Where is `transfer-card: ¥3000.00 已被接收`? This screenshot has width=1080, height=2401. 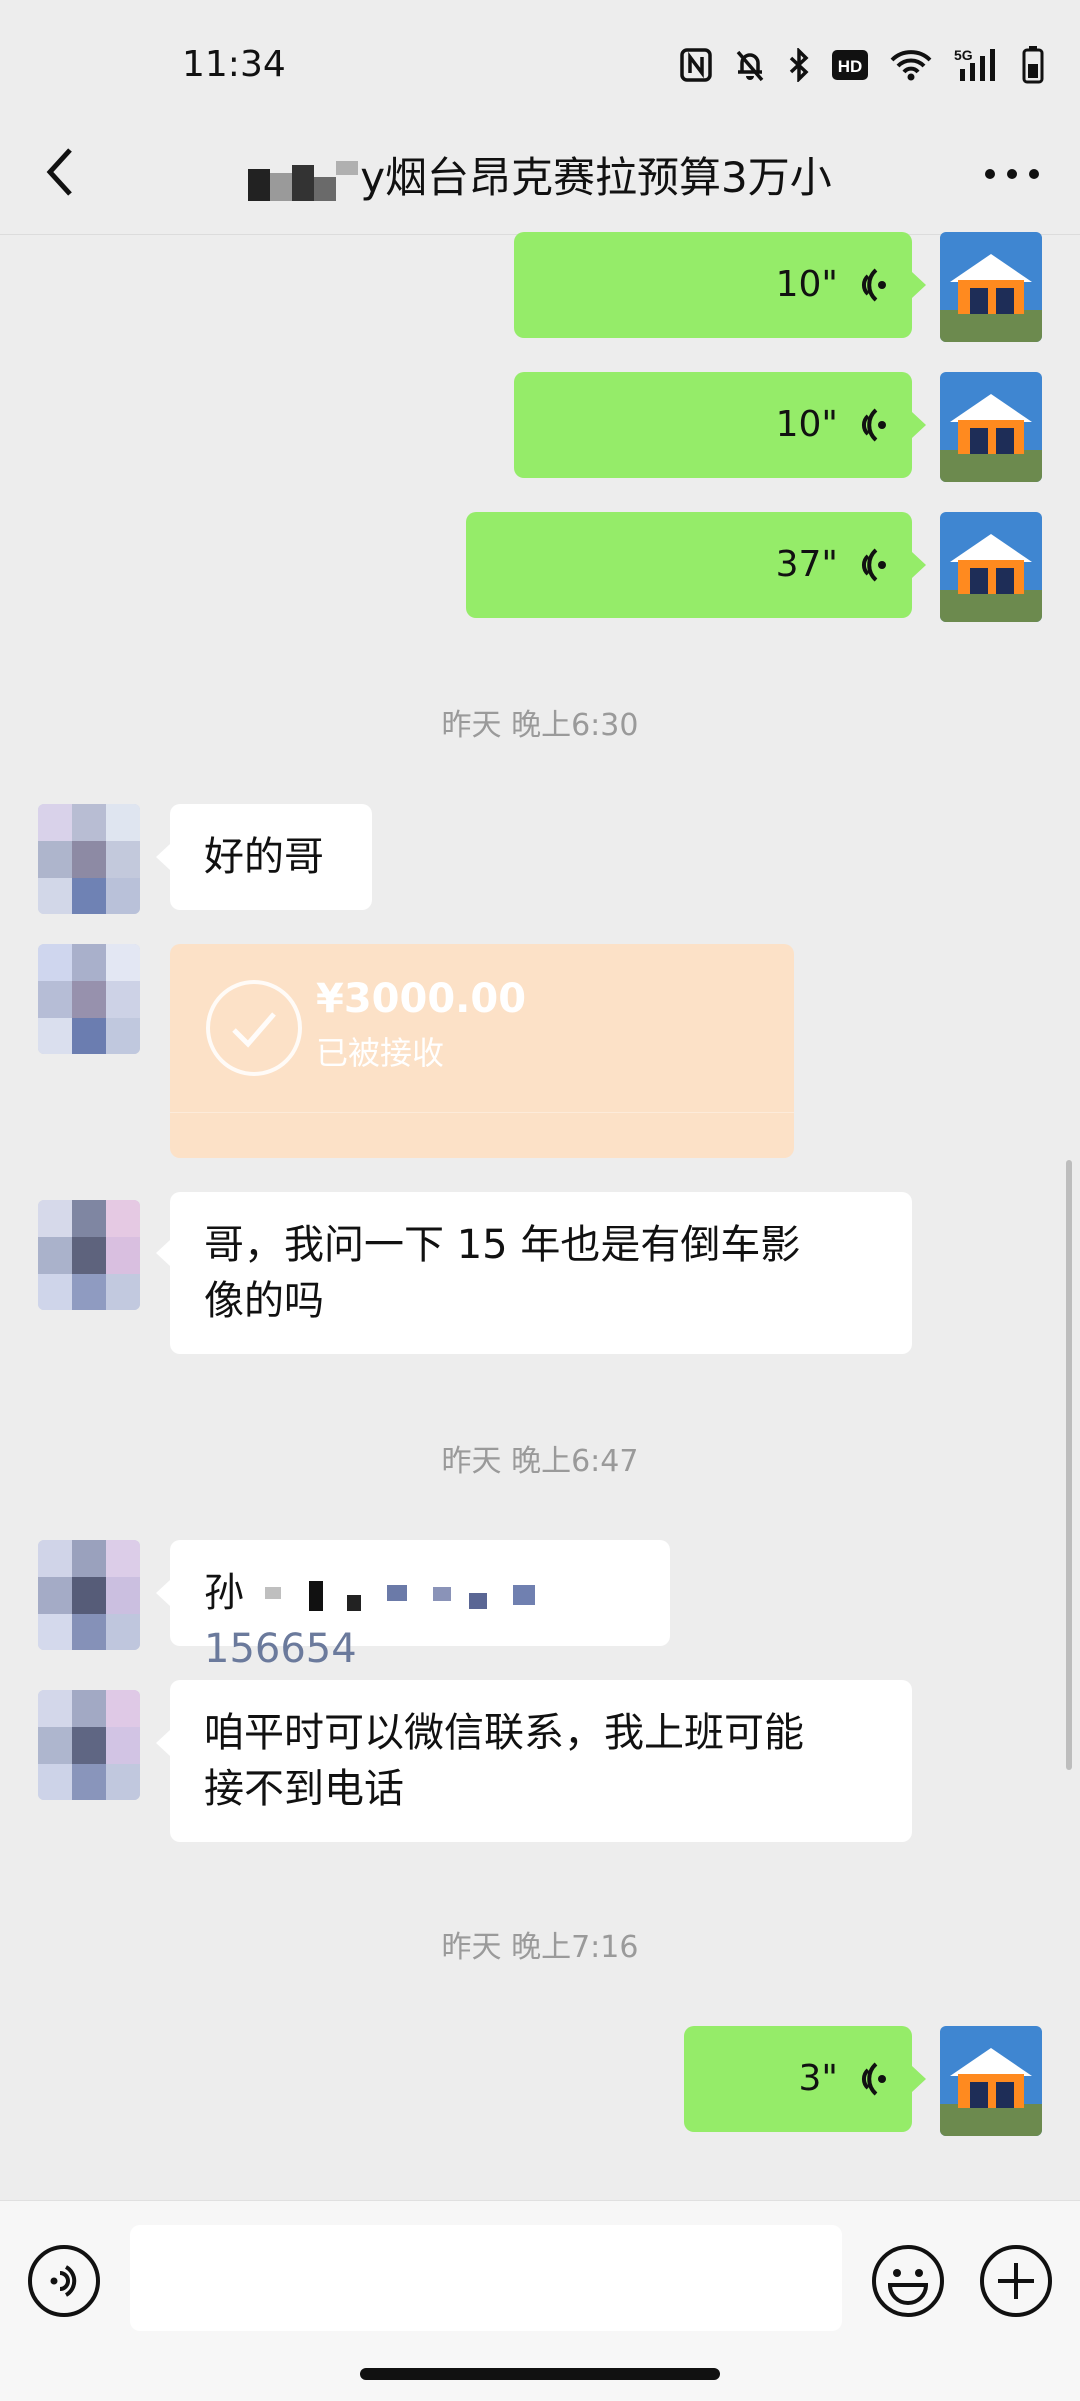 transfer-card: ¥3000.00 已被接收 is located at coordinates (482, 1051).